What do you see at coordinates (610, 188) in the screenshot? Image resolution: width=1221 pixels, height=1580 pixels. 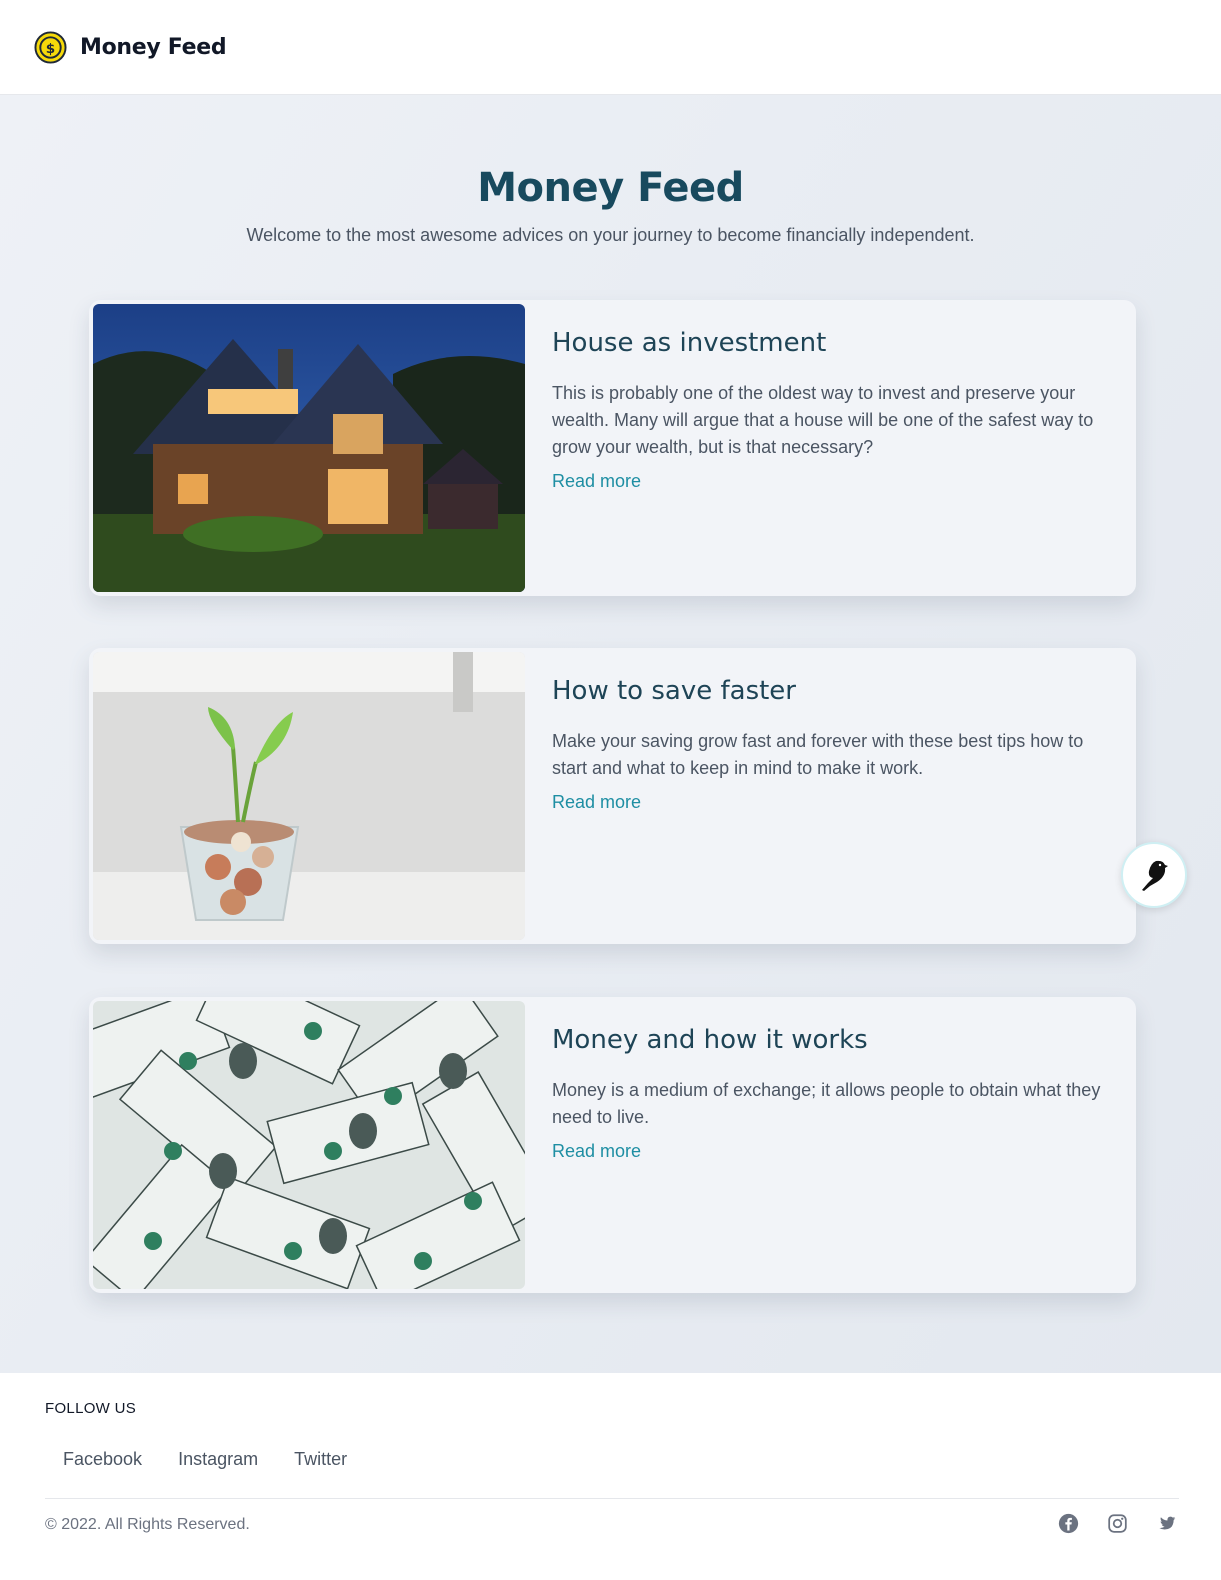 I see `page-title: Money Feed` at bounding box center [610, 188].